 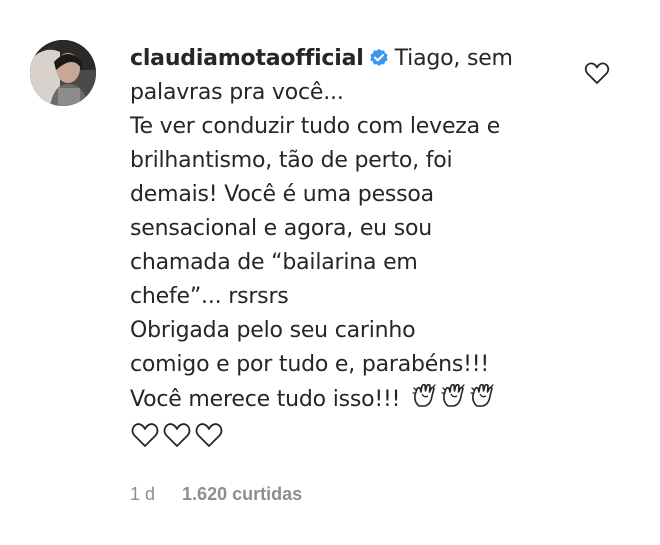 I want to click on hearts-line, so click(x=352, y=438).